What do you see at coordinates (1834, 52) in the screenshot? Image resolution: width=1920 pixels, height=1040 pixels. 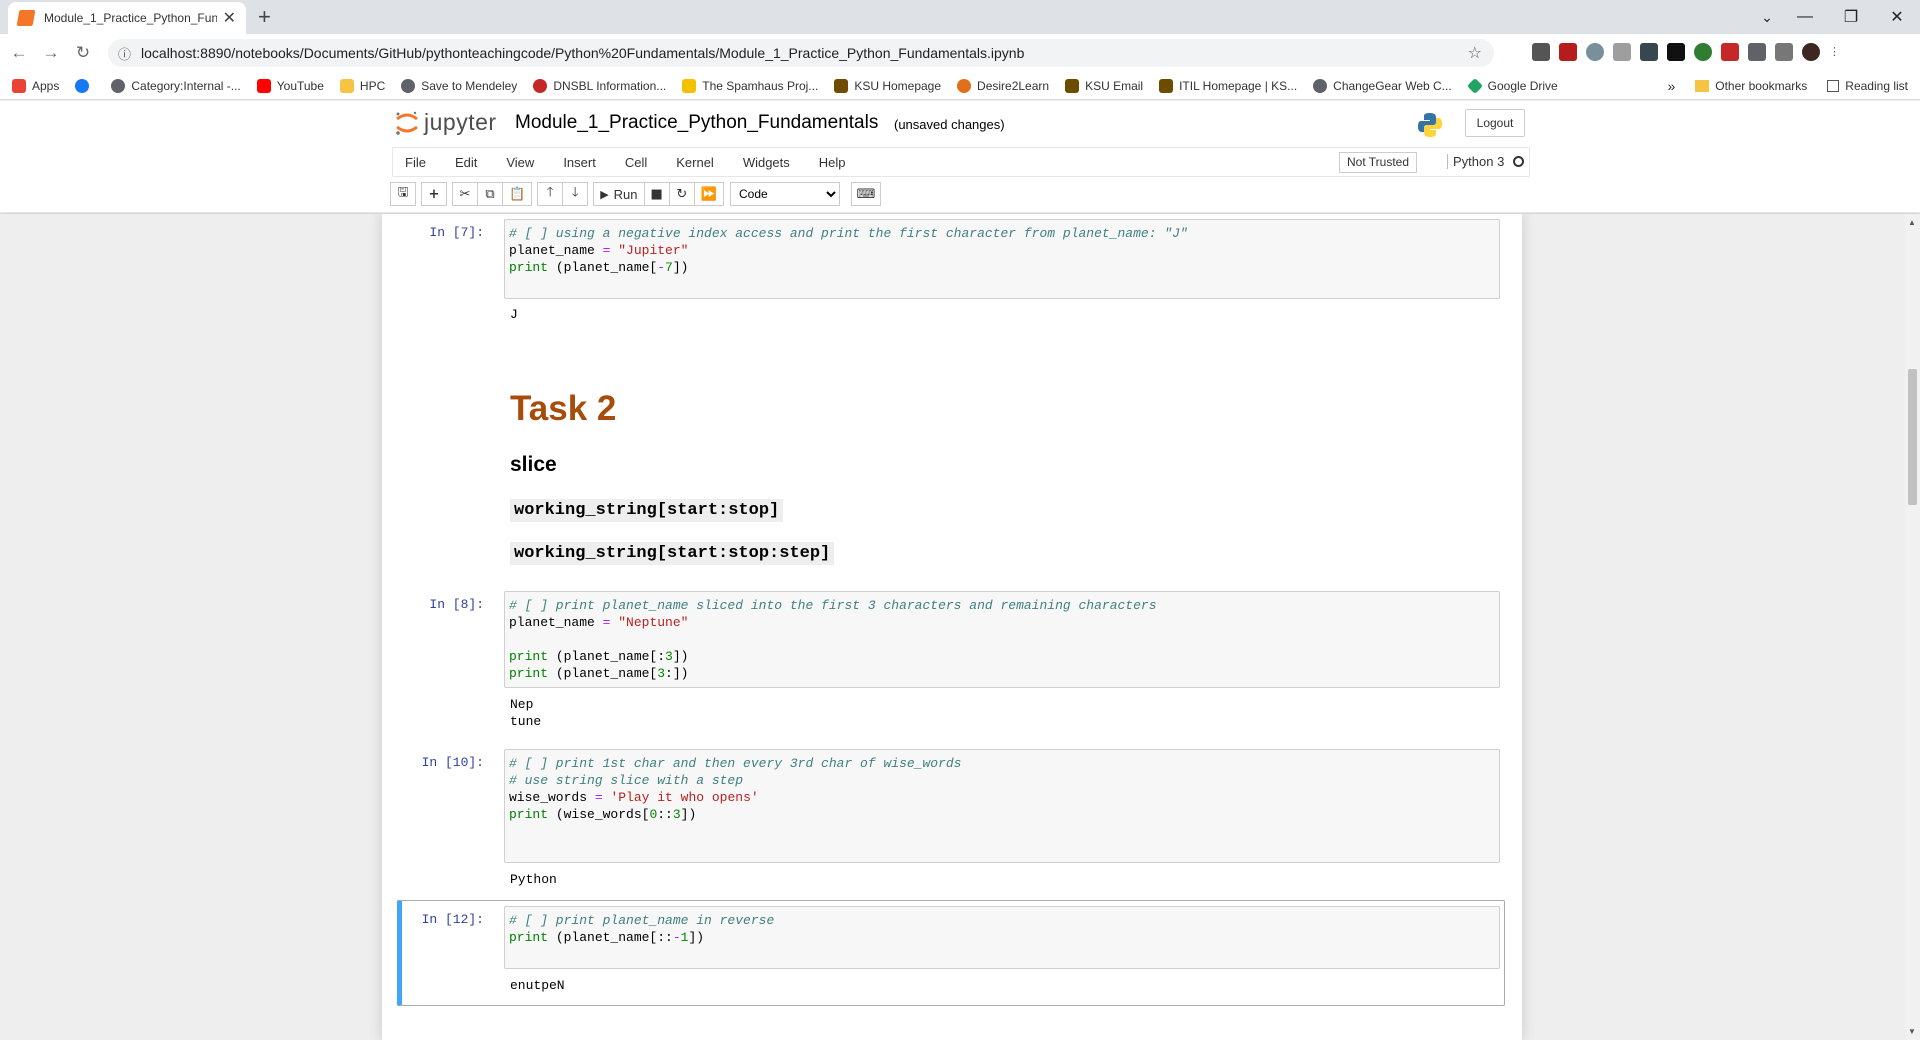 I see `browser-menu-icon: ⋮` at bounding box center [1834, 52].